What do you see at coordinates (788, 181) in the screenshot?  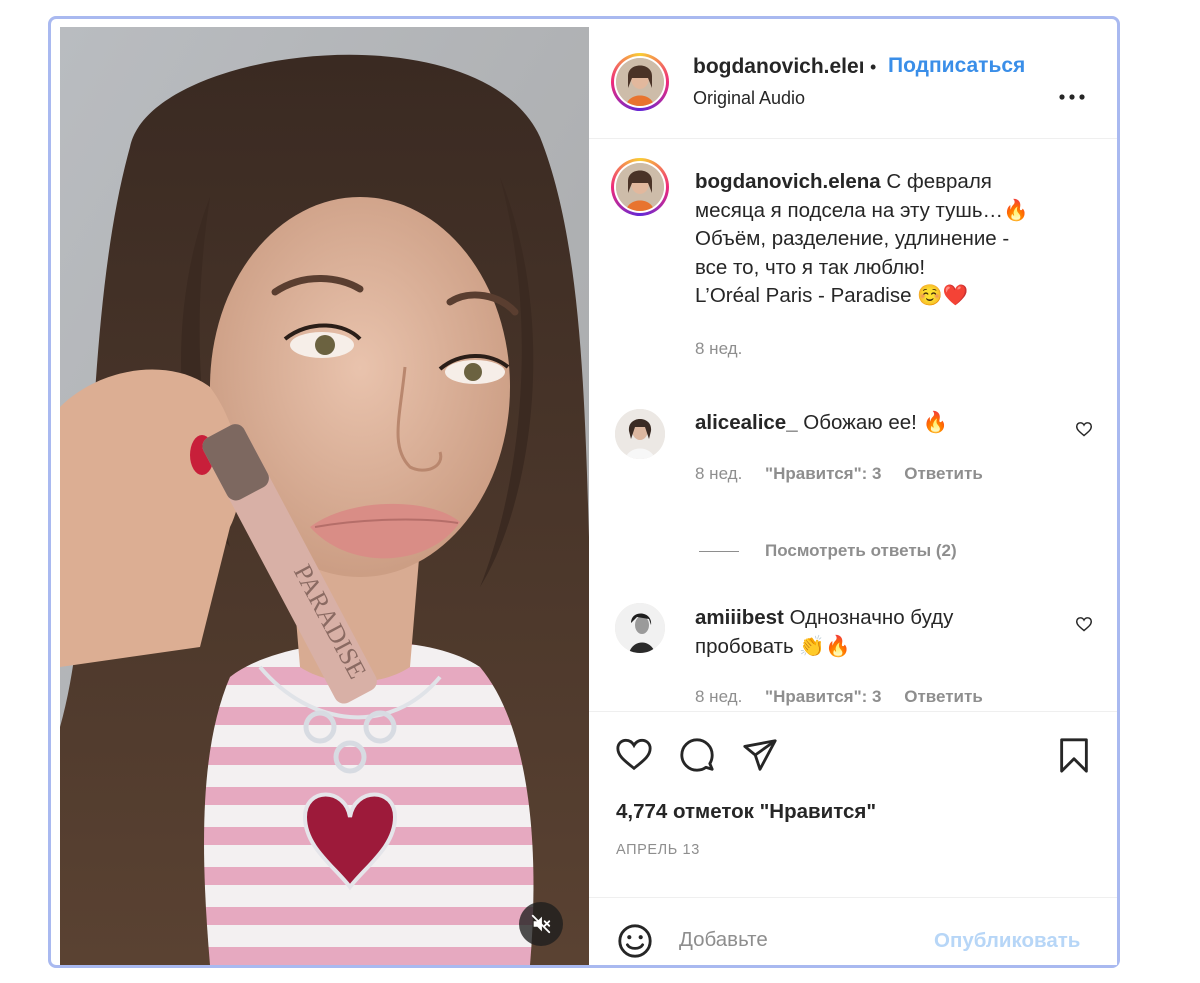 I see `caption-username: bogdanovich.elena` at bounding box center [788, 181].